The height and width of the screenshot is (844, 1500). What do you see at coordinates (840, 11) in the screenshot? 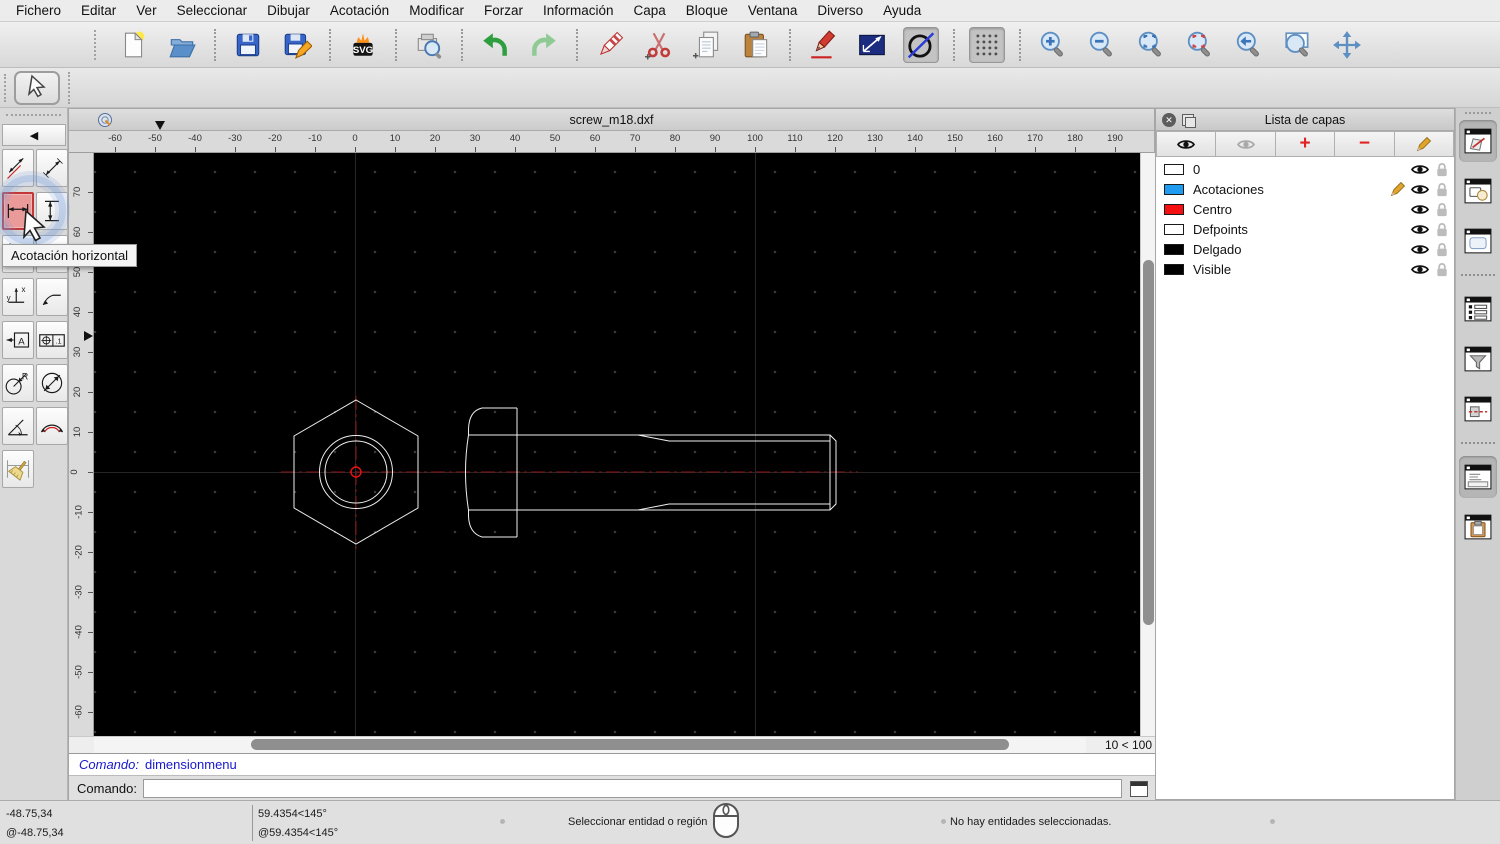
I see `menu-diverso: Diverso` at bounding box center [840, 11].